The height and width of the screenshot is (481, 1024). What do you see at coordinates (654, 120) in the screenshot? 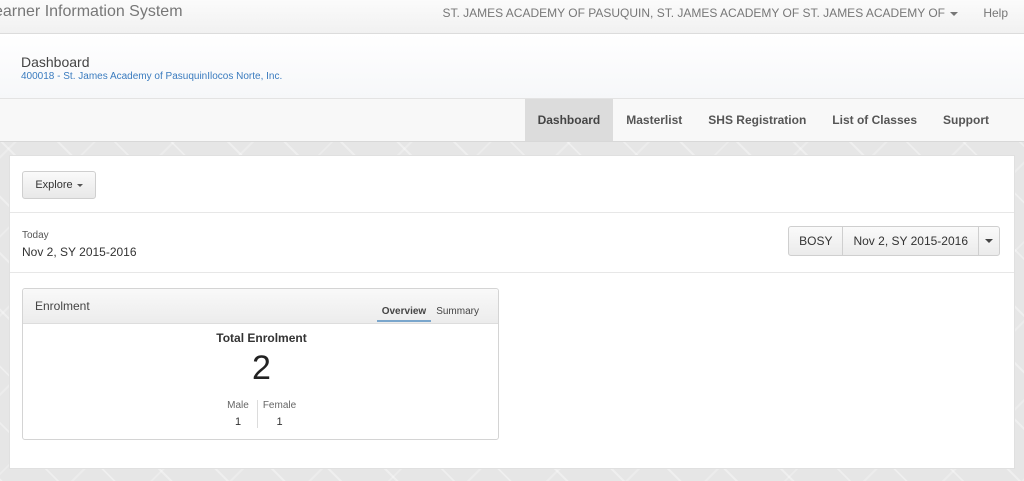
I see `tab-masterlist: Masterlist` at bounding box center [654, 120].